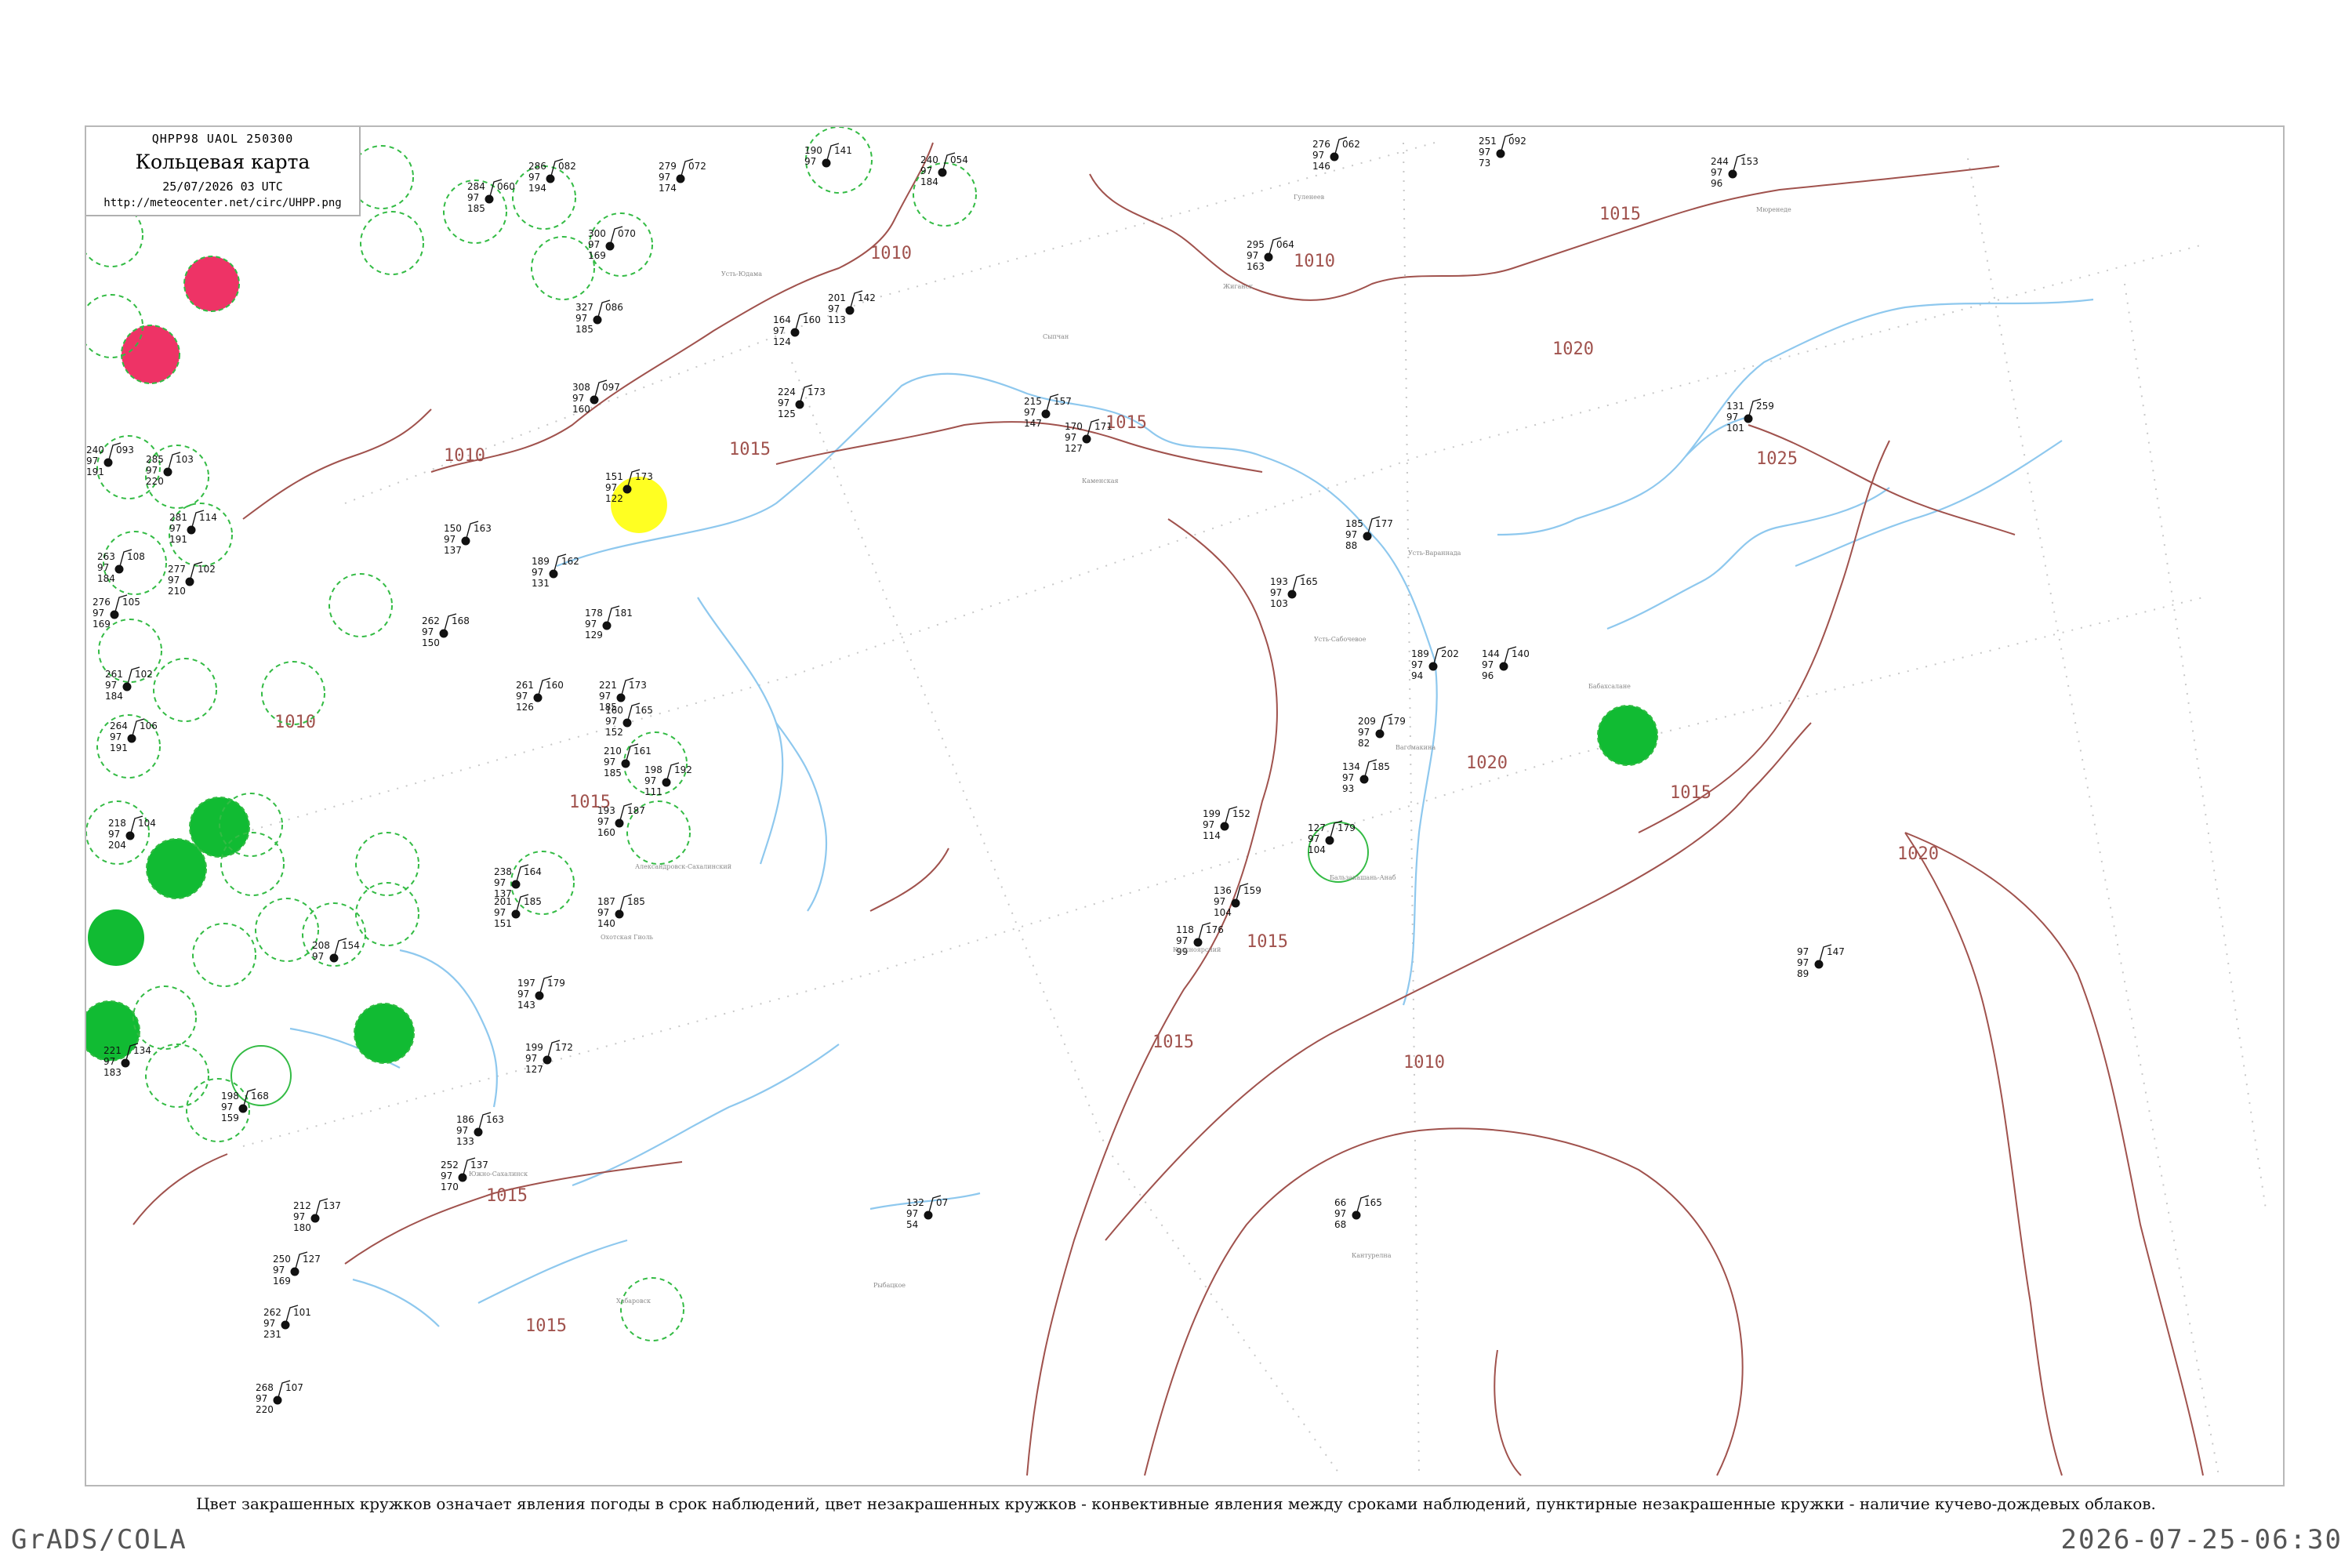  I want to click on station-value-p: 201, so click(503, 901).